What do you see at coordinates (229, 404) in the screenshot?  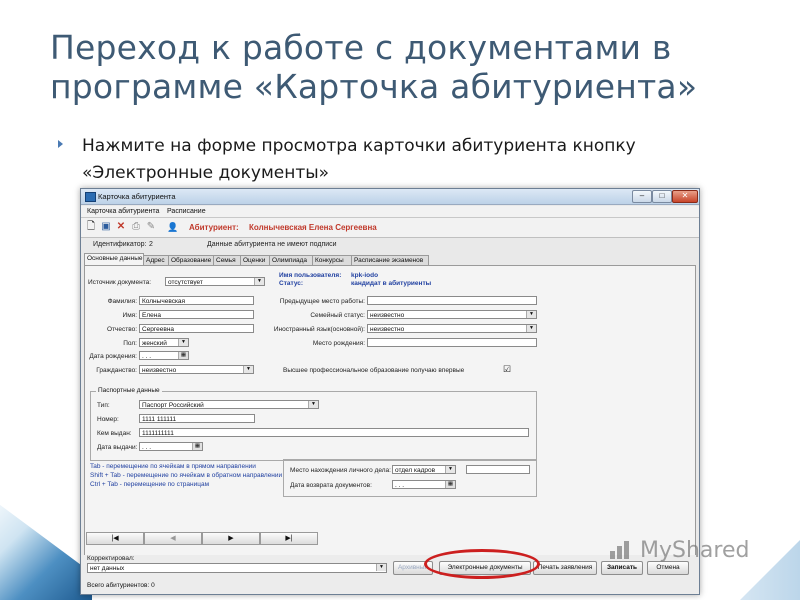 I see `passport-type-select: Паспорт Российский ▼` at bounding box center [229, 404].